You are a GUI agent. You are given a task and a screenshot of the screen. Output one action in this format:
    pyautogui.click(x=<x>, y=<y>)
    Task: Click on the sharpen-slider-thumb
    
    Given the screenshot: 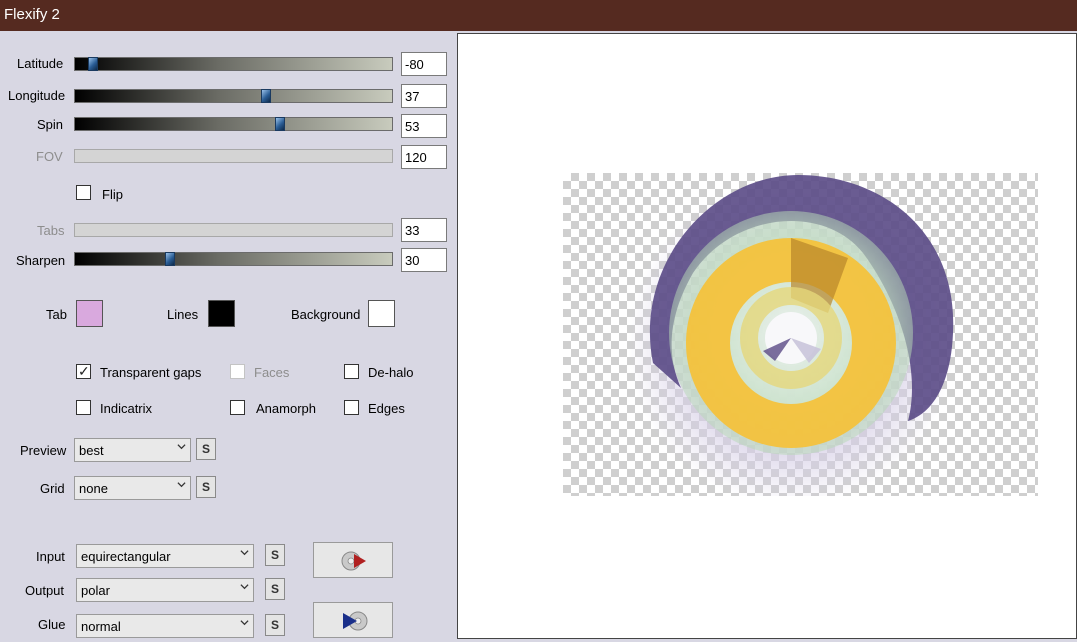 What is the action you would take?
    pyautogui.click(x=170, y=259)
    